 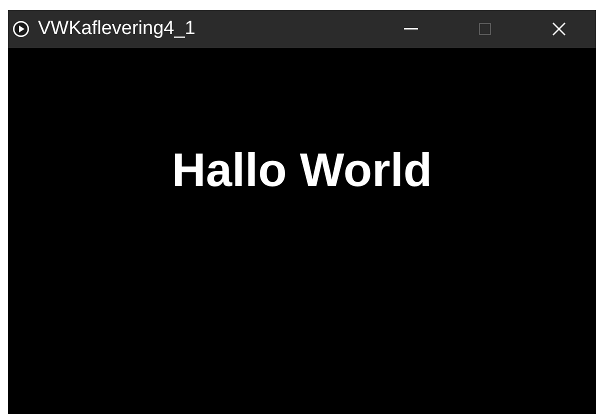 What do you see at coordinates (21, 29) in the screenshot?
I see `app-icon` at bounding box center [21, 29].